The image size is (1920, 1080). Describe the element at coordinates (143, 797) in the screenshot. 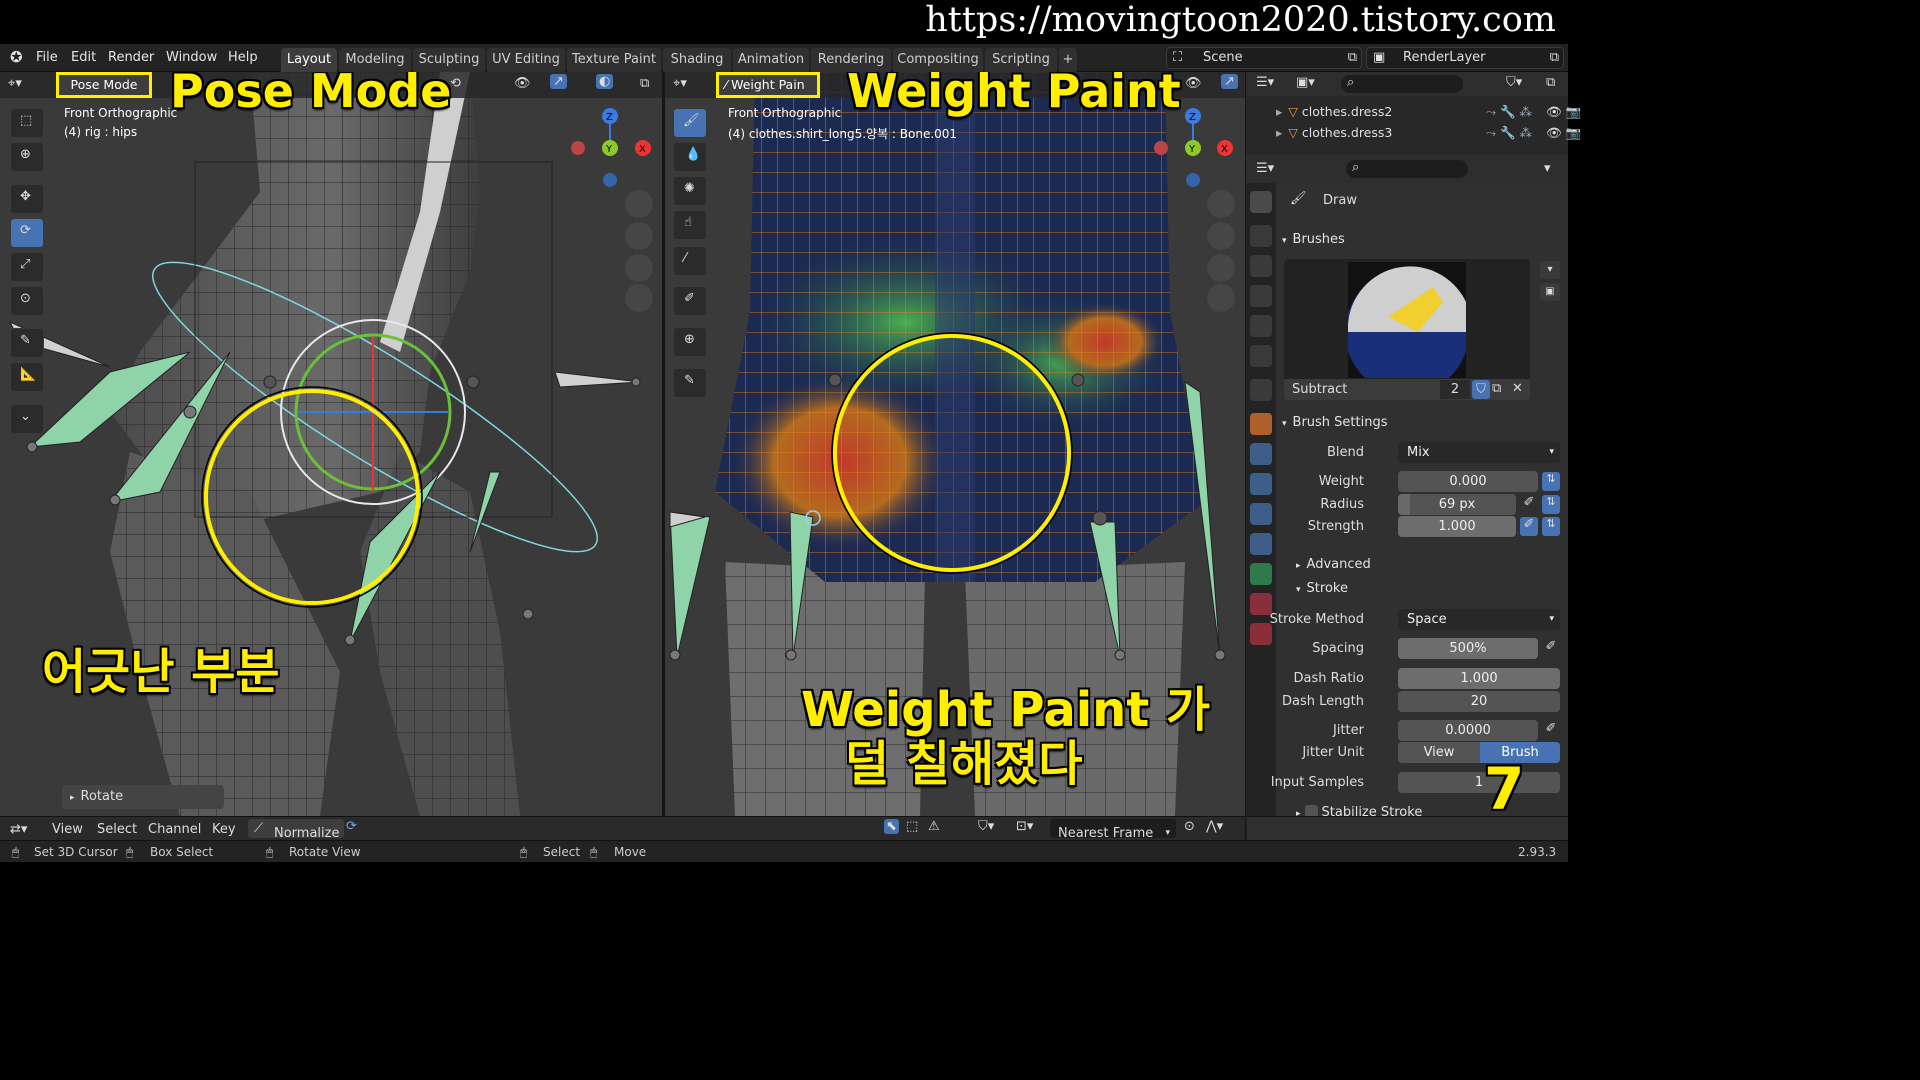

I see `last-operator-panel: ▸ Rotate` at that location.